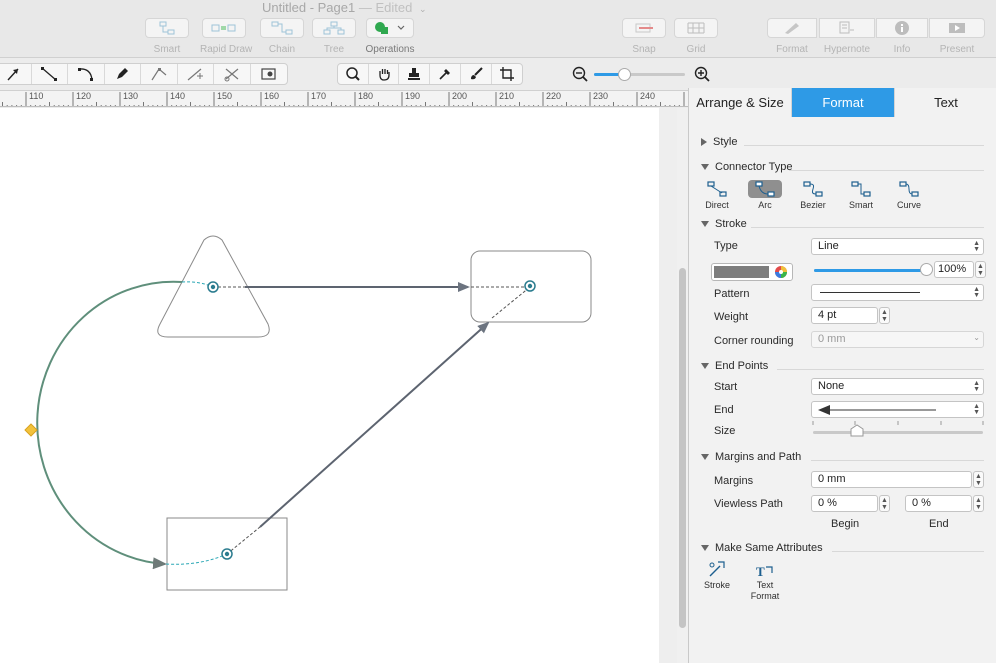  What do you see at coordinates (754, 167) in the screenshot?
I see `connector-type-title: Connector Type` at bounding box center [754, 167].